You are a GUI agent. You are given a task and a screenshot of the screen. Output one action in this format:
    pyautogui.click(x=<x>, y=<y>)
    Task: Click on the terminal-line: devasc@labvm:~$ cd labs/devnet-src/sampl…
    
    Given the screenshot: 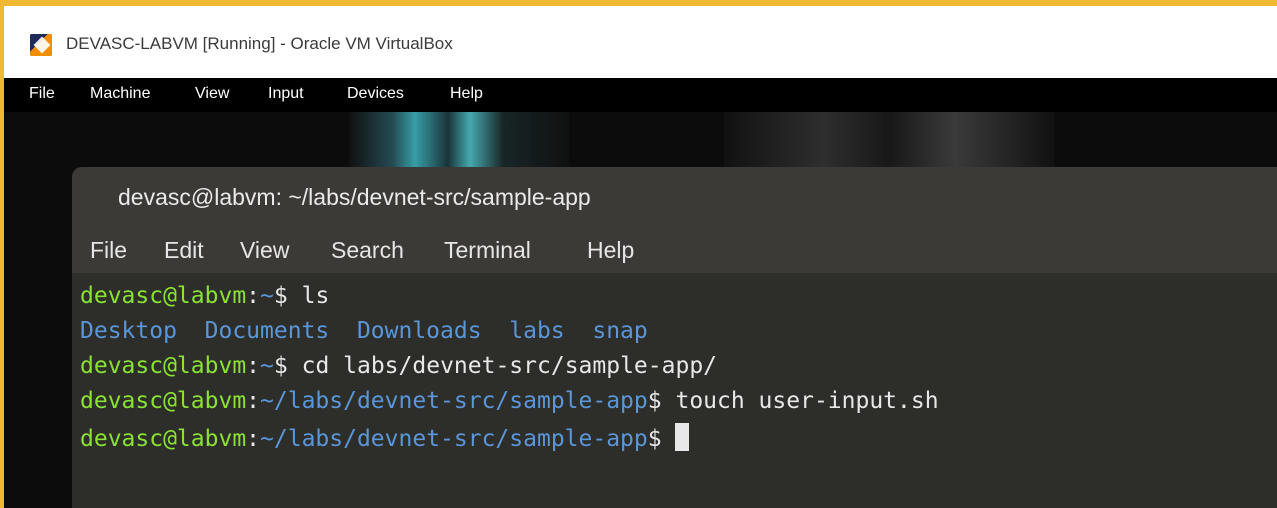 What is the action you would take?
    pyautogui.click(x=399, y=366)
    